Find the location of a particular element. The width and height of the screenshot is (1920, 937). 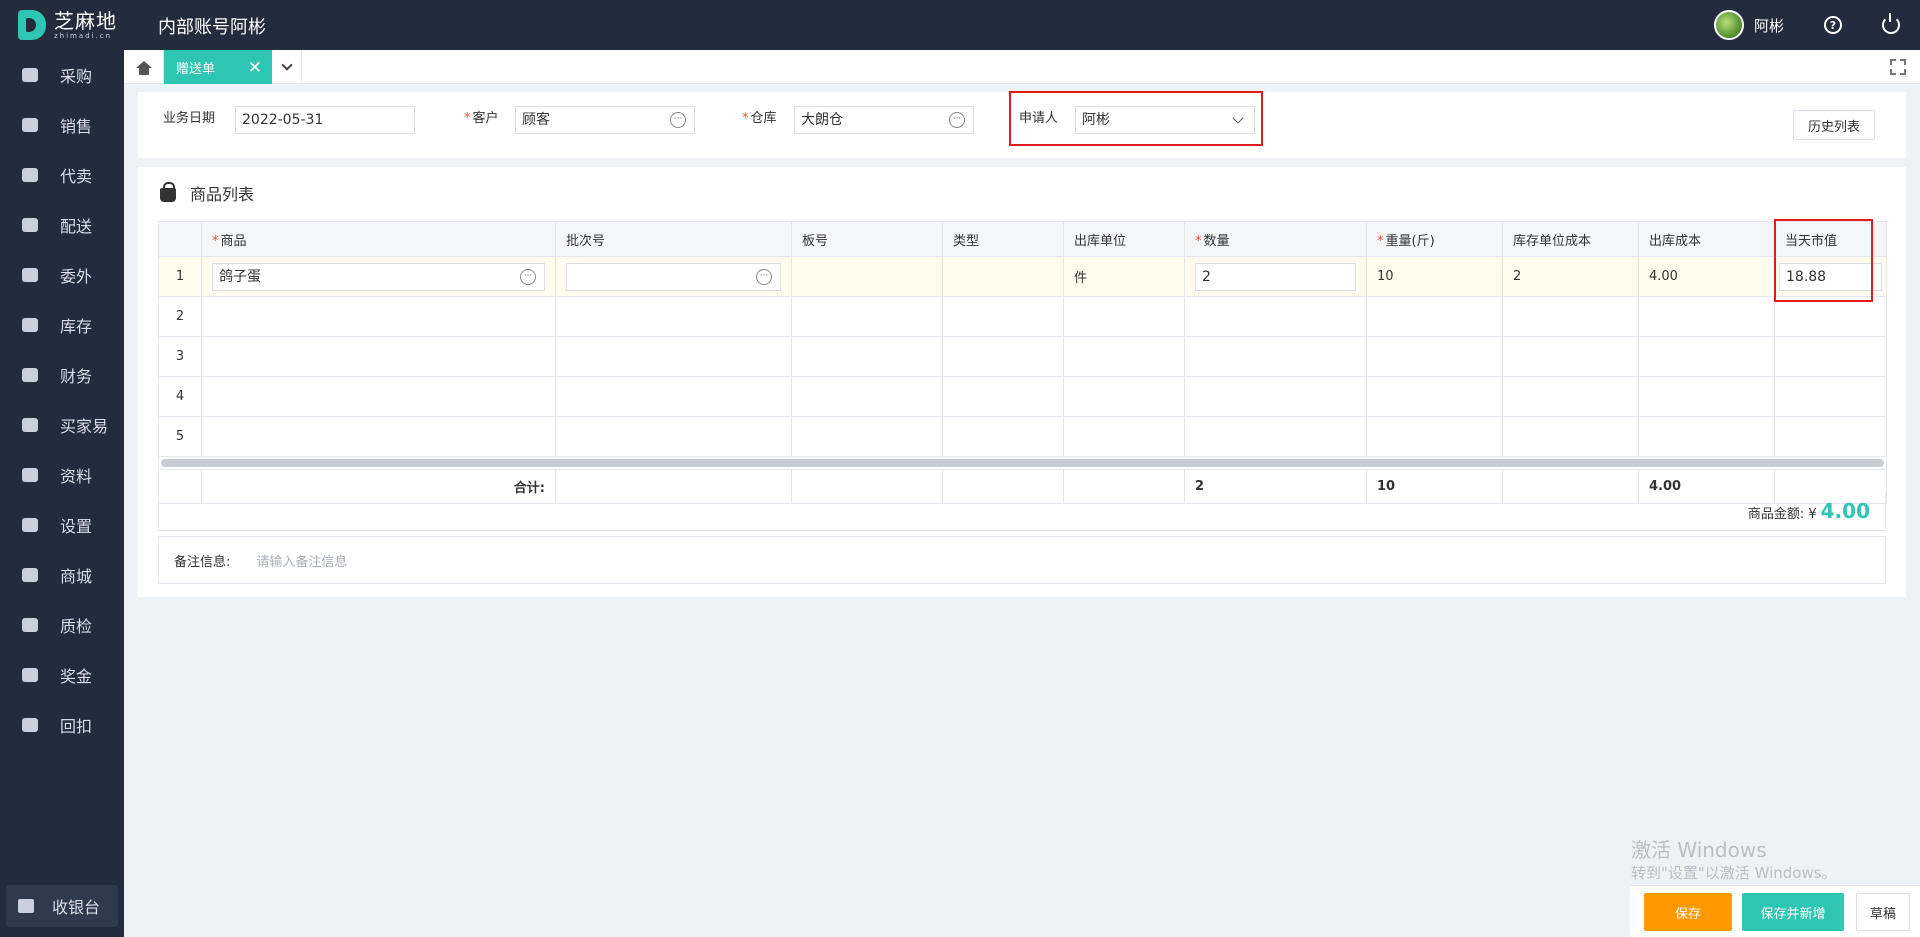

quantity-field: 2 is located at coordinates (1275, 276).